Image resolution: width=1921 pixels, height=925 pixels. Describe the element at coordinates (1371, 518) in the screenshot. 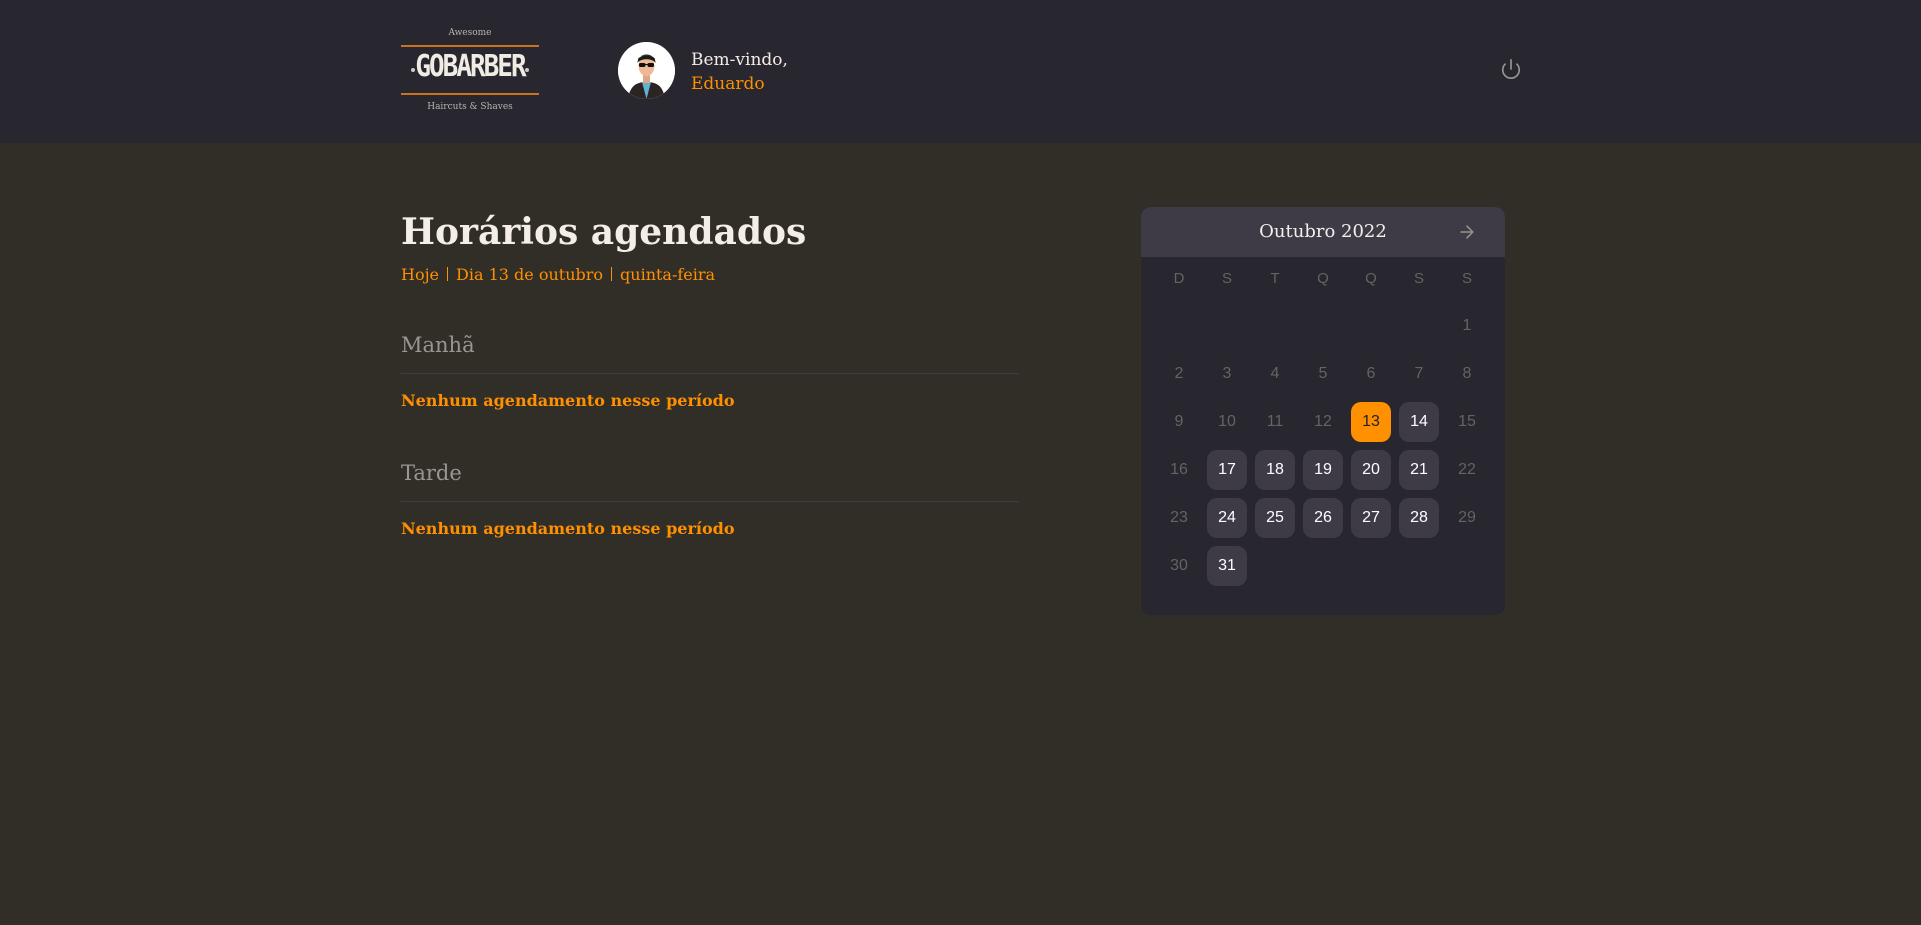

I see `calendar-day: 27` at that location.